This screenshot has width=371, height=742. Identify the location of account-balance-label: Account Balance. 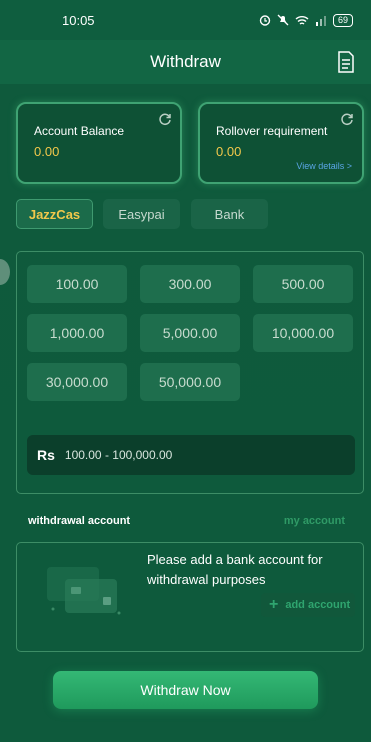
(79, 131).